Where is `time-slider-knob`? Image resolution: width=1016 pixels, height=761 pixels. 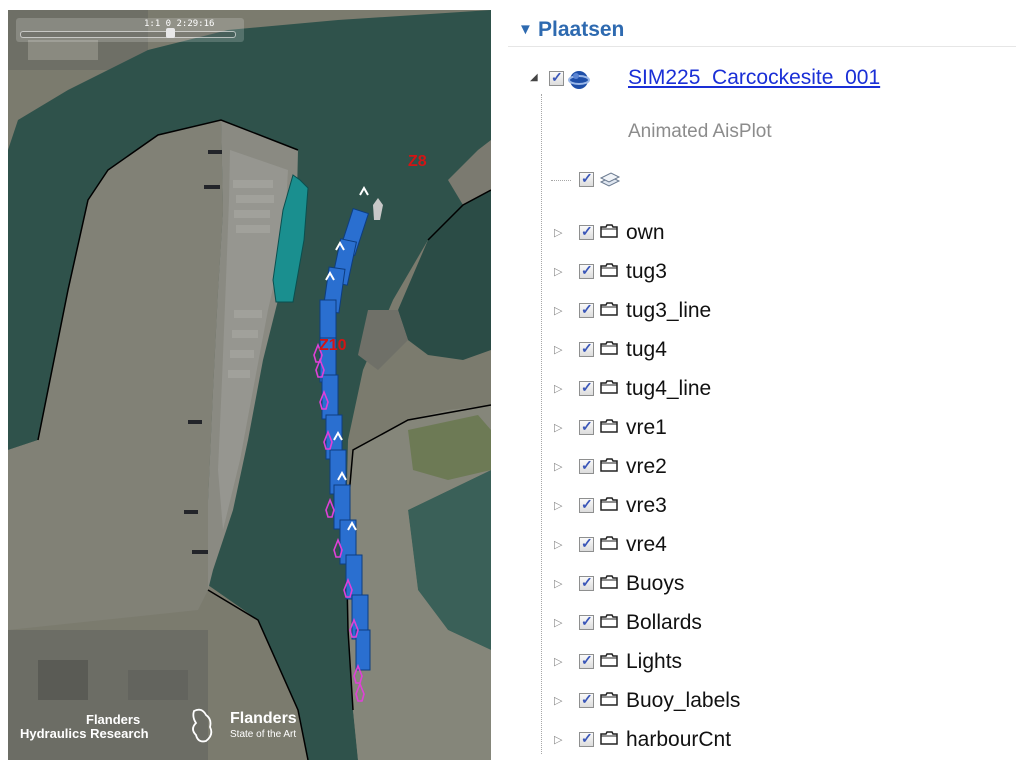 time-slider-knob is located at coordinates (170, 33).